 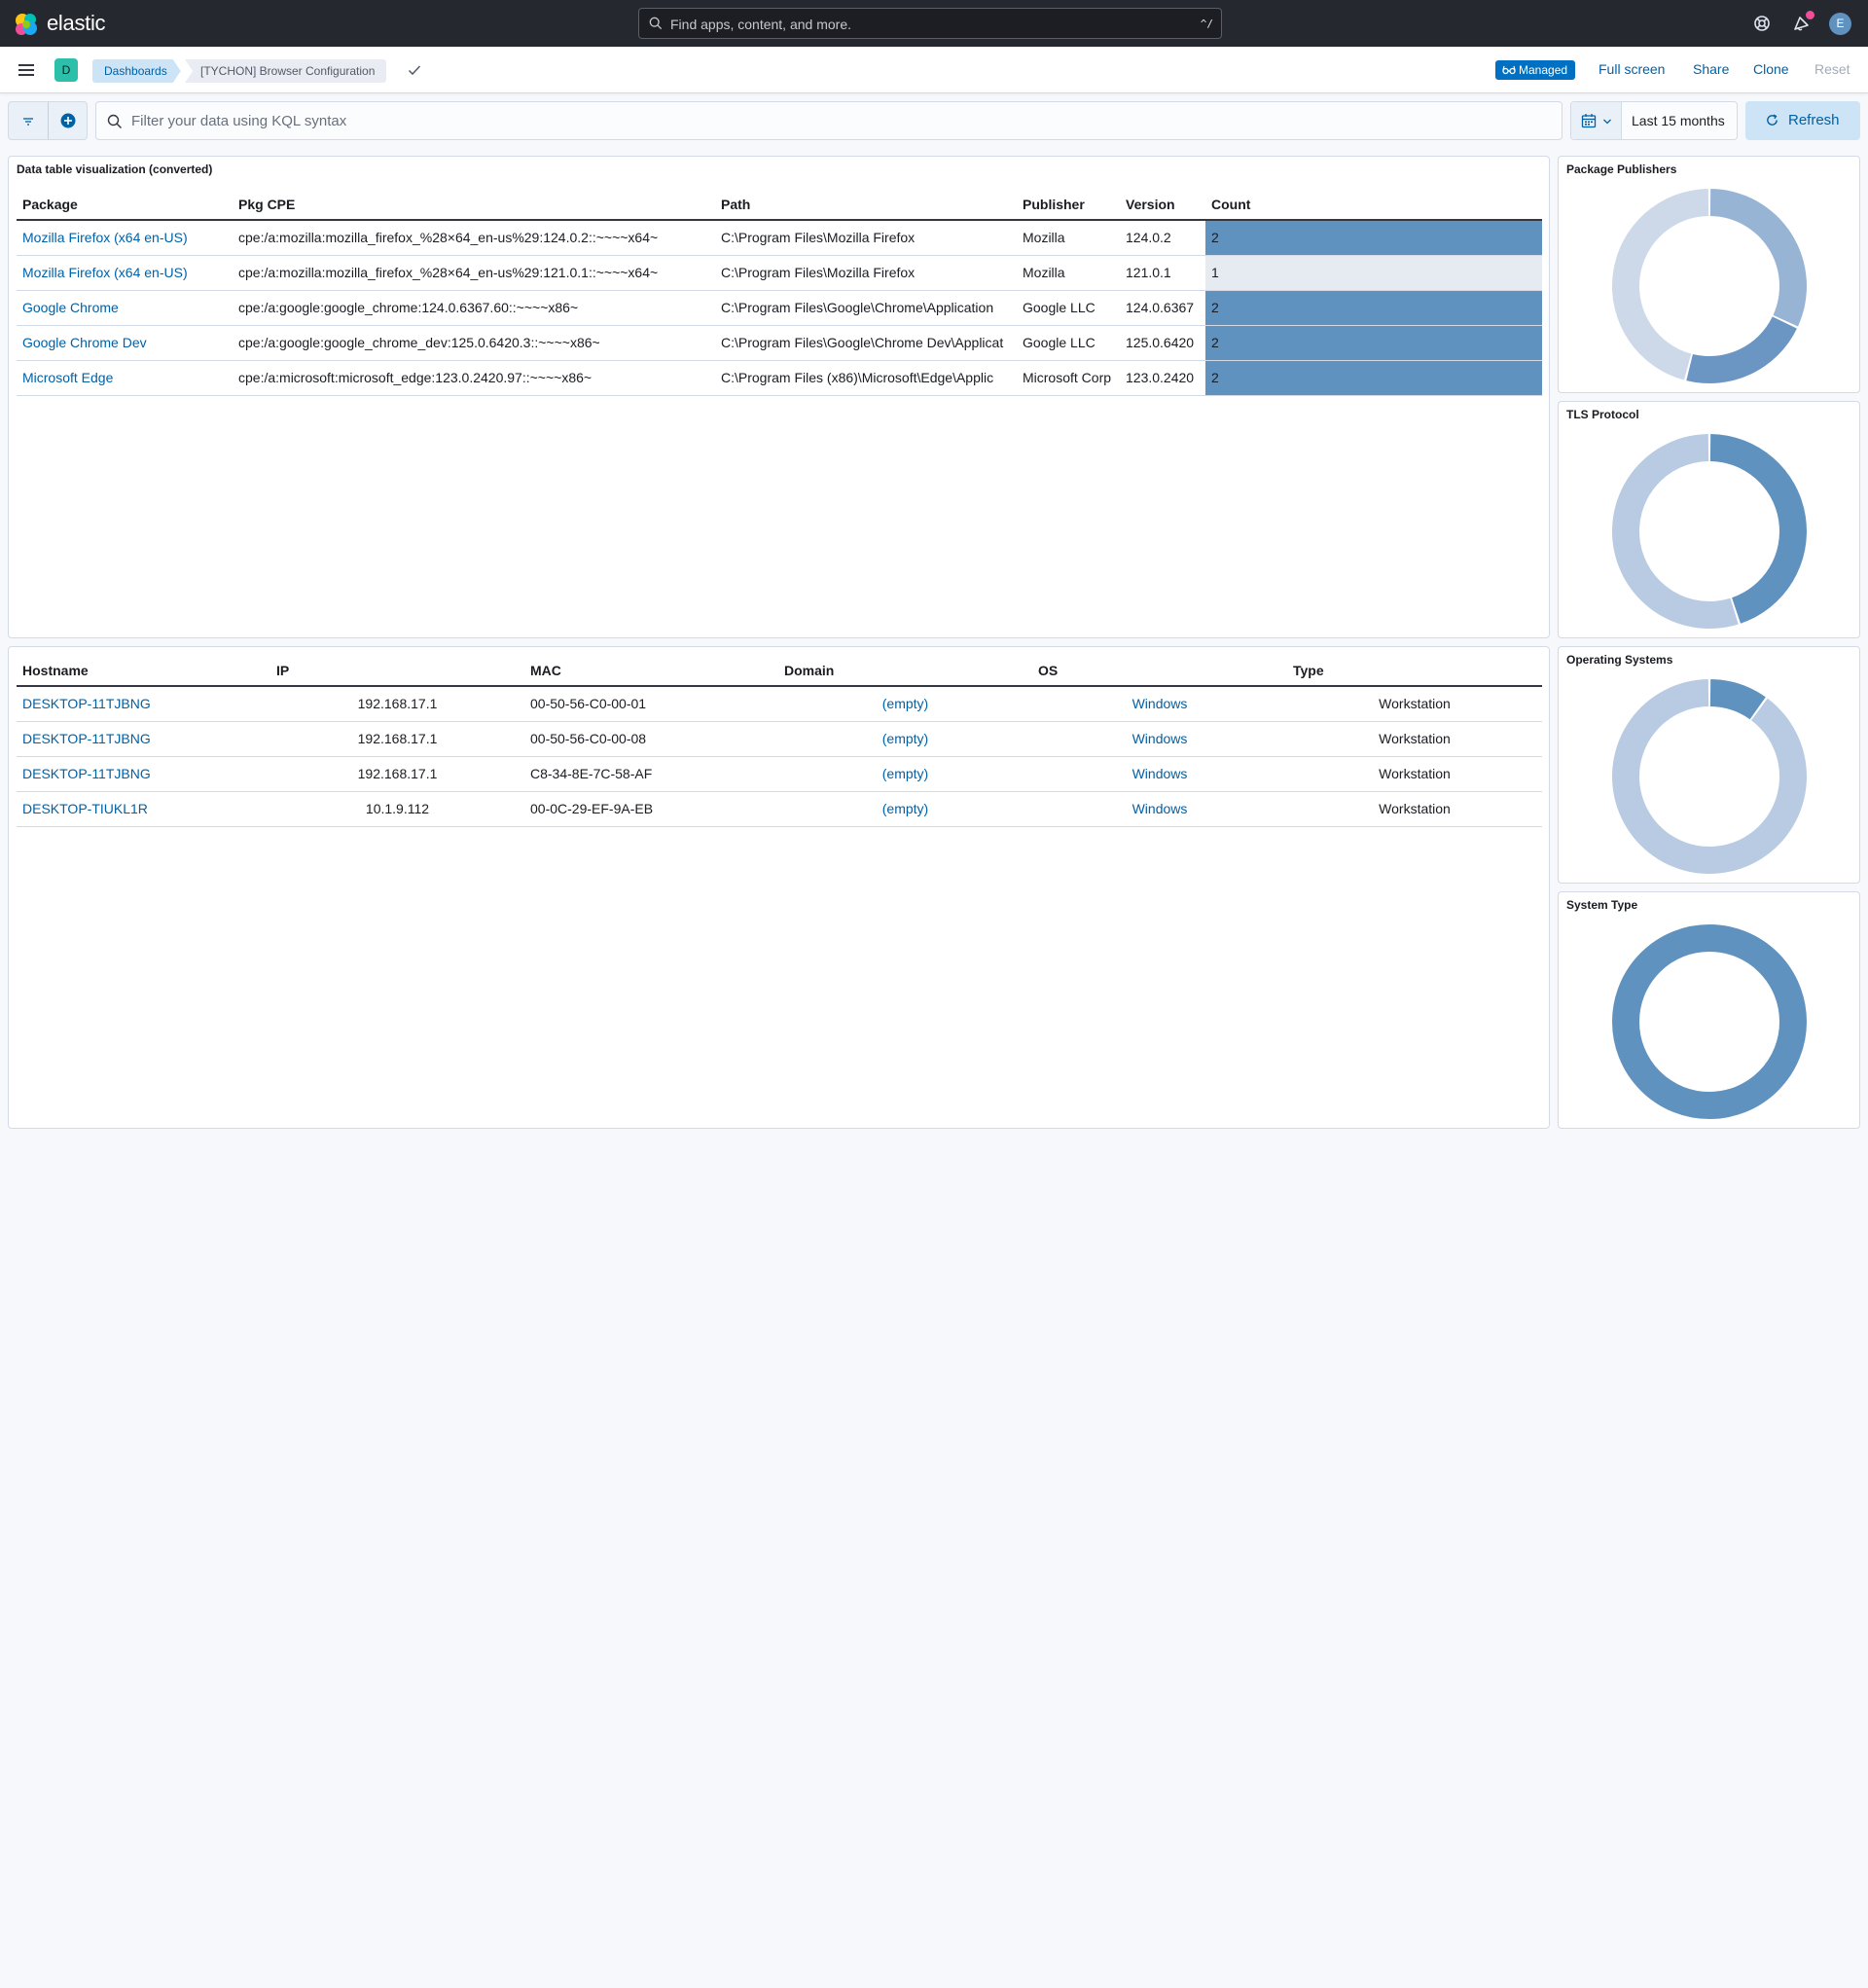 I want to click on reset-button: Reset, so click(x=1832, y=69).